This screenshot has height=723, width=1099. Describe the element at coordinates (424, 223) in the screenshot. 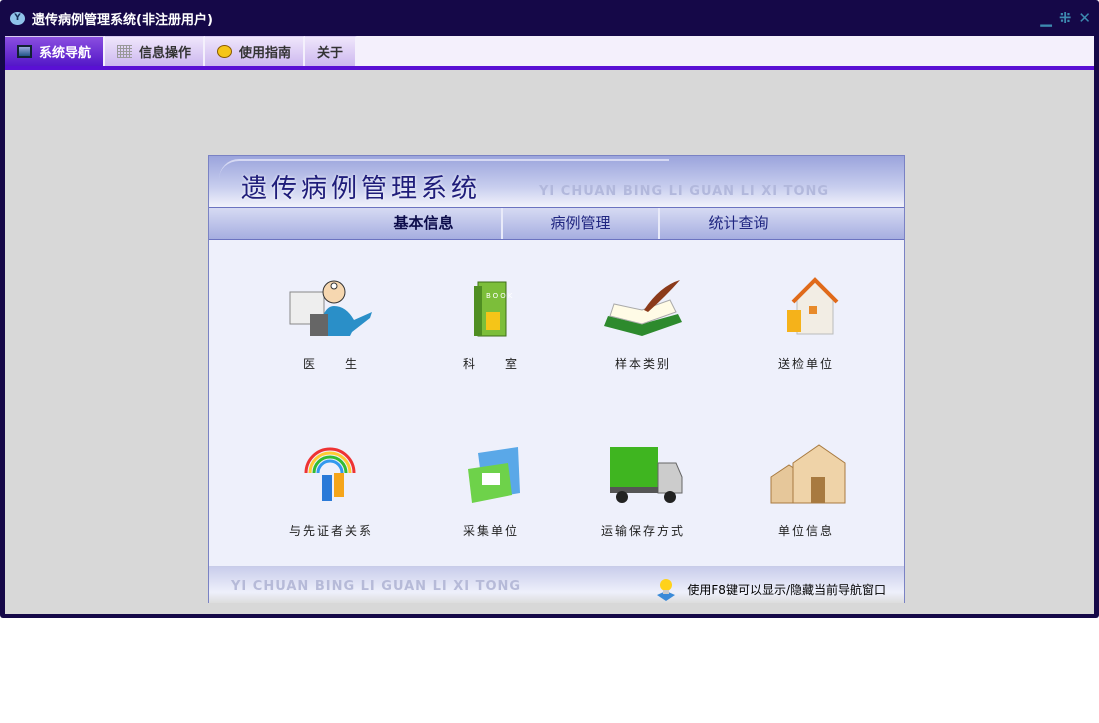

I see `nav-basic-info: 基本信息` at that location.